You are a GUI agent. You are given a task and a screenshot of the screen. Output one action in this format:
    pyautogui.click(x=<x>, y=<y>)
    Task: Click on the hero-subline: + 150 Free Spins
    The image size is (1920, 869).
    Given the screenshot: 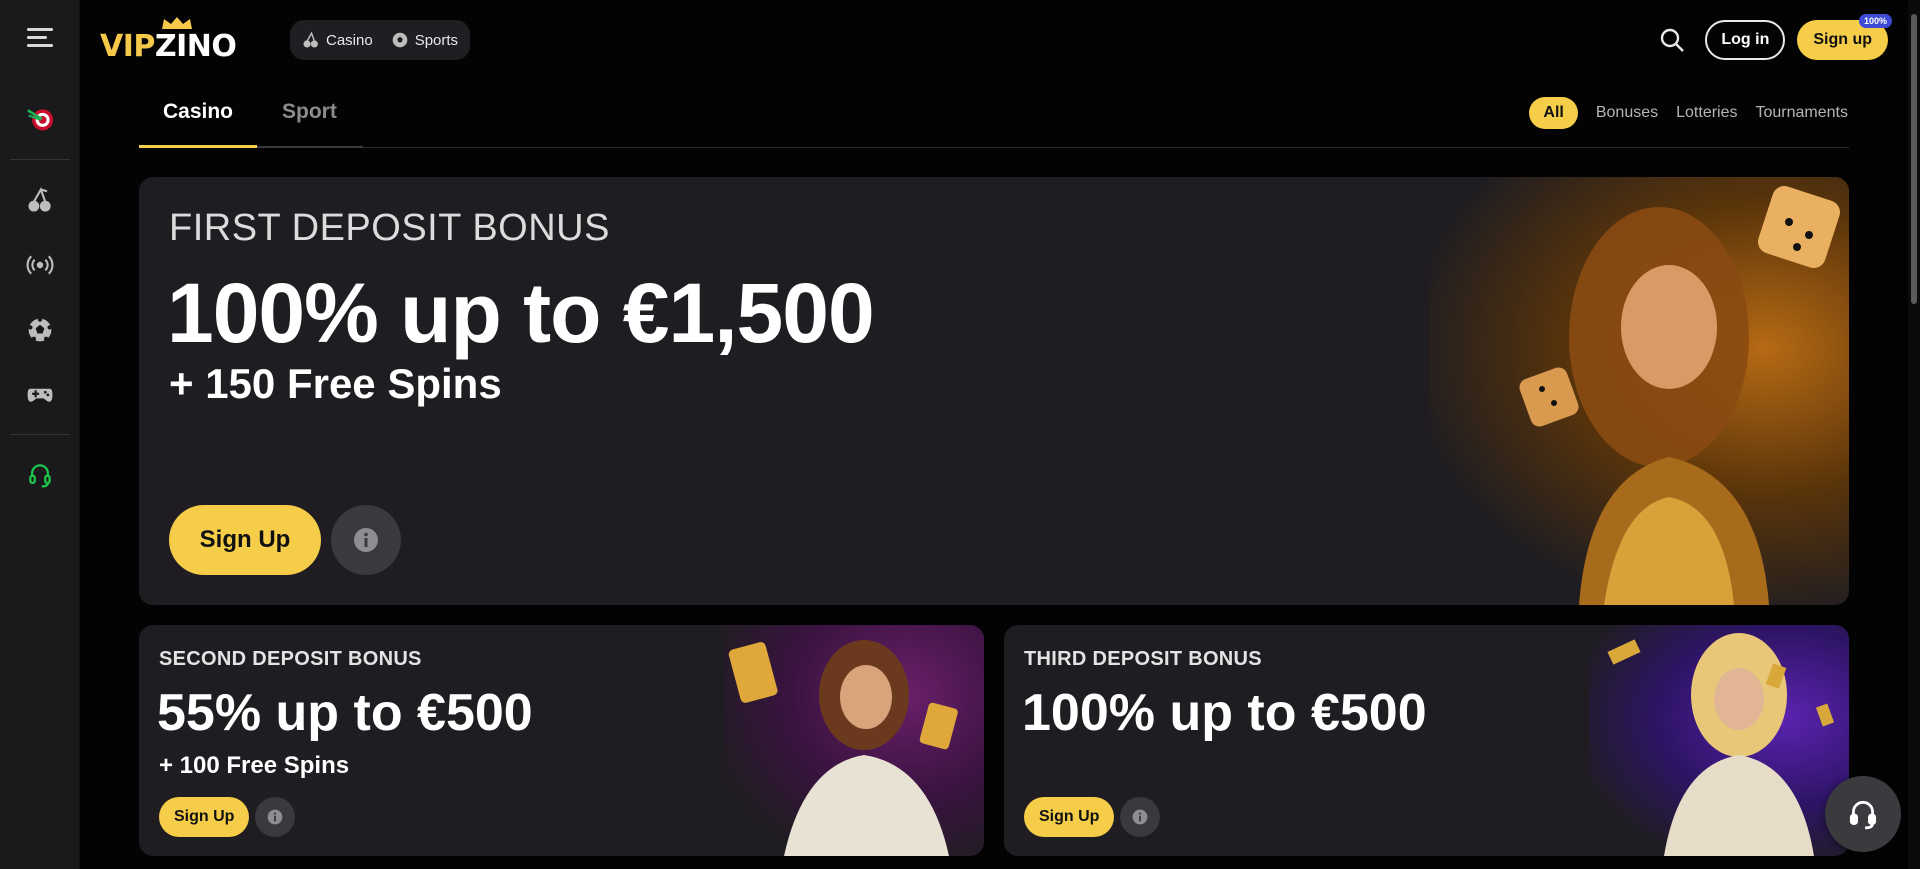 What is the action you would take?
    pyautogui.click(x=335, y=383)
    